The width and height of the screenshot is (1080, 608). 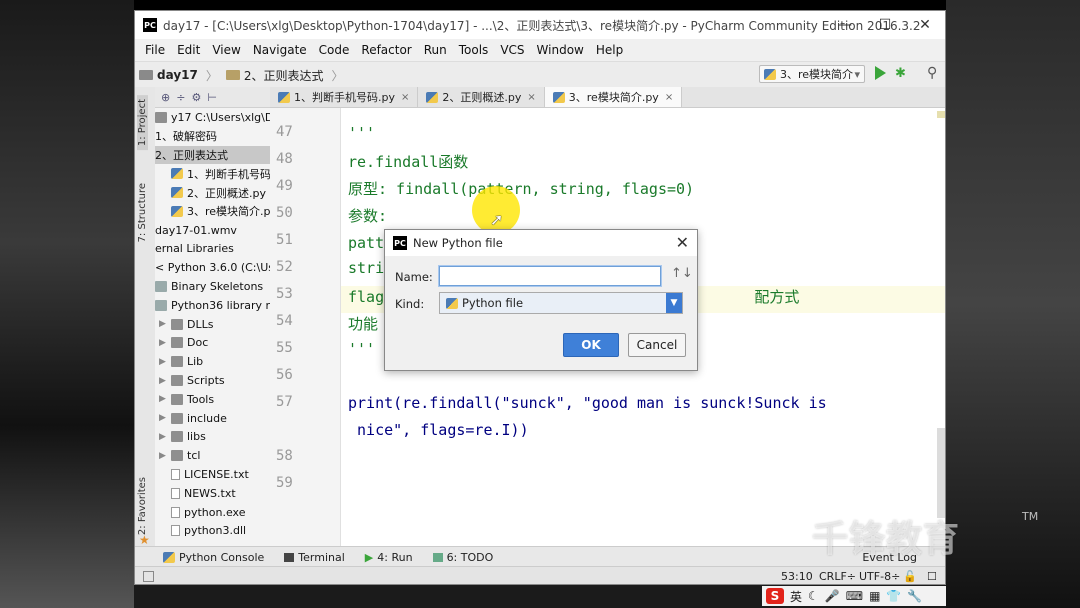 What do you see at coordinates (321, 557) in the screenshot?
I see `tool-label: Terminal` at bounding box center [321, 557].